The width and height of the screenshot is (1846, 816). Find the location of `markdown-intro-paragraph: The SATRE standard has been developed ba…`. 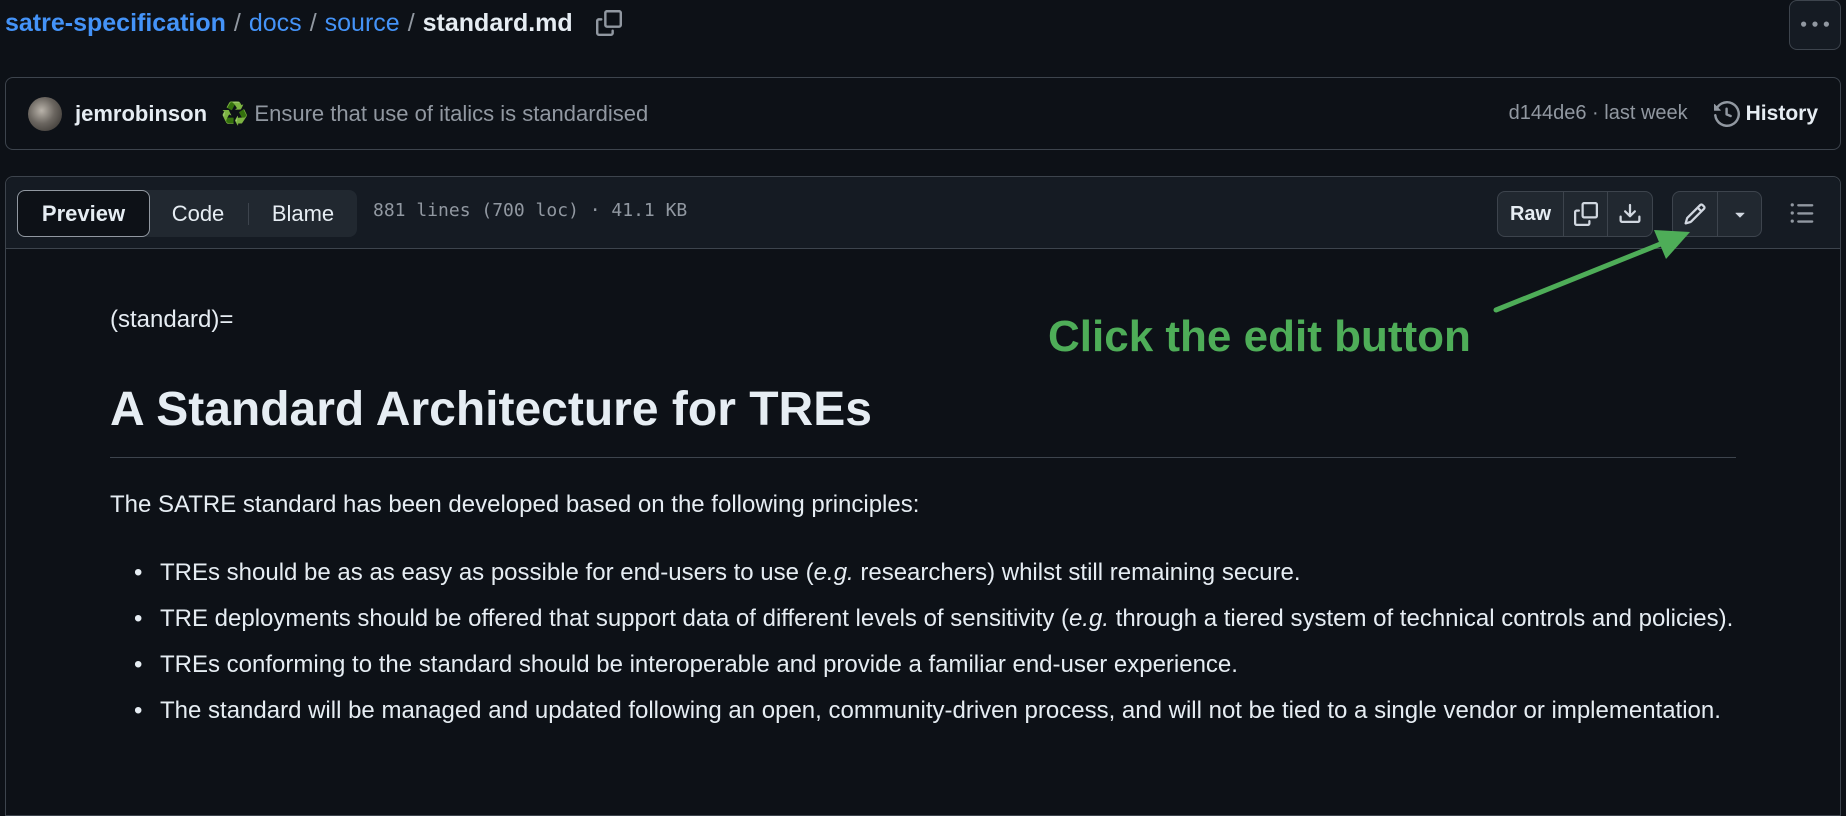

markdown-intro-paragraph: The SATRE standard has been developed ba… is located at coordinates (515, 504).